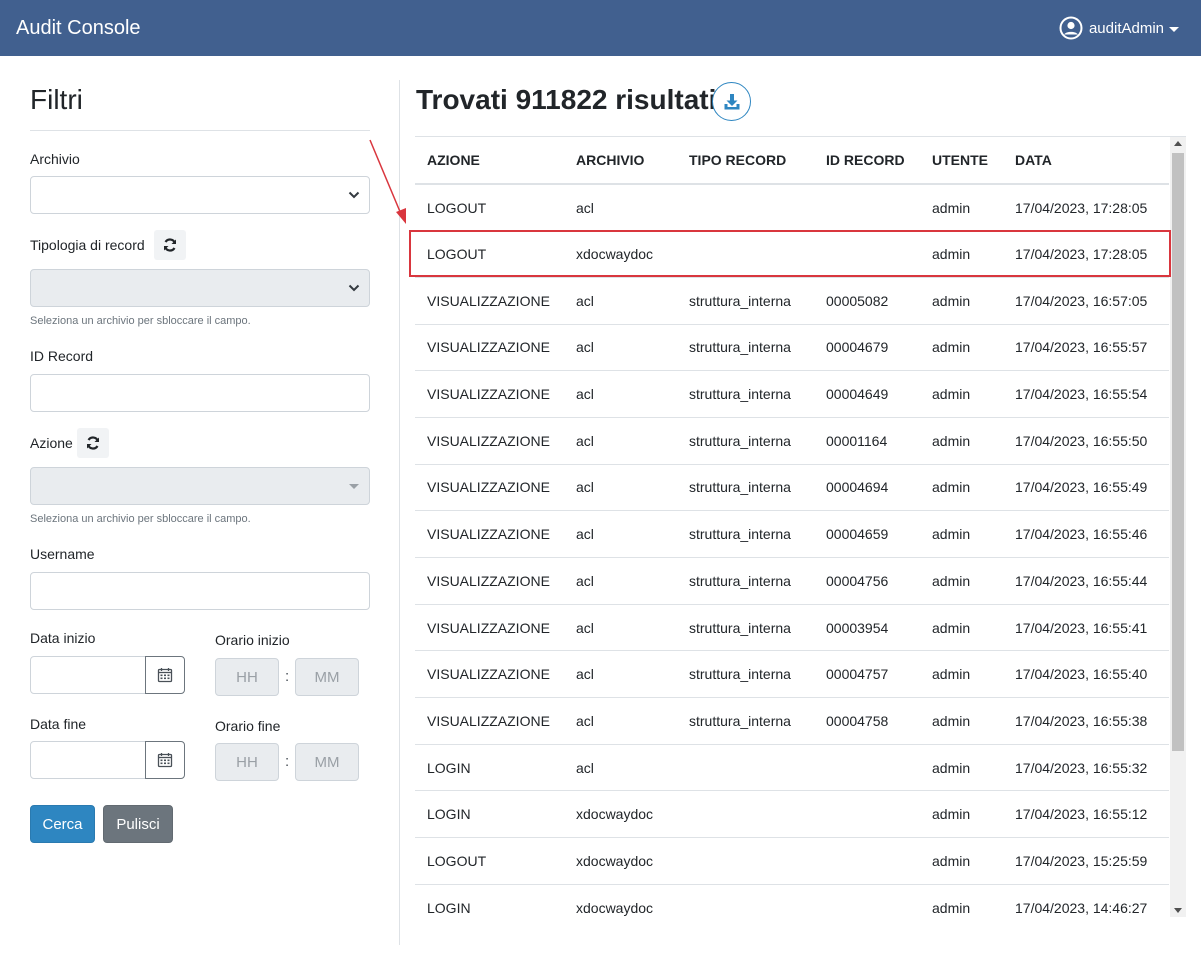  What do you see at coordinates (867, 348) in the screenshot?
I see `cell-id-record: 00004679` at bounding box center [867, 348].